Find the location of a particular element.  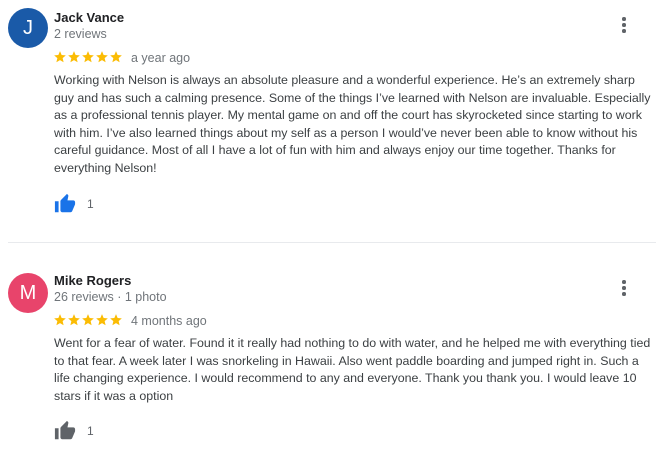

reviewer-meta: 26 reviews · 1 photo is located at coordinates (110, 297).